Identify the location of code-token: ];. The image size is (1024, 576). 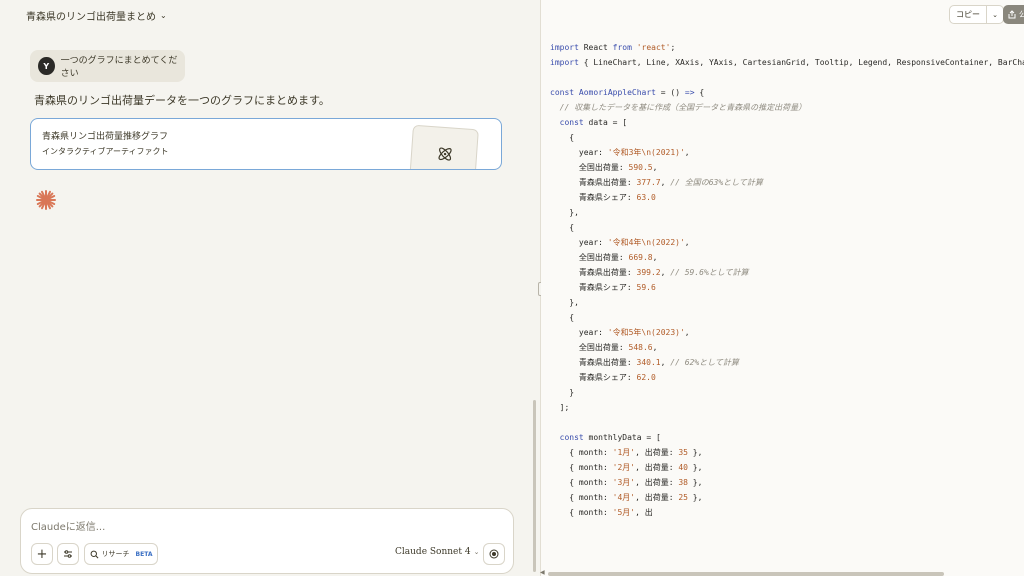
(560, 407).